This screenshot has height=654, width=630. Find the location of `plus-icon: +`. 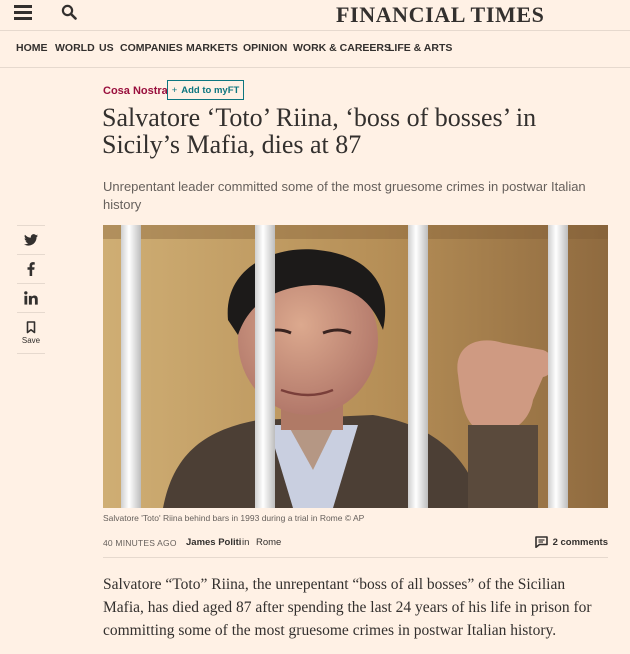

plus-icon: + is located at coordinates (174, 90).